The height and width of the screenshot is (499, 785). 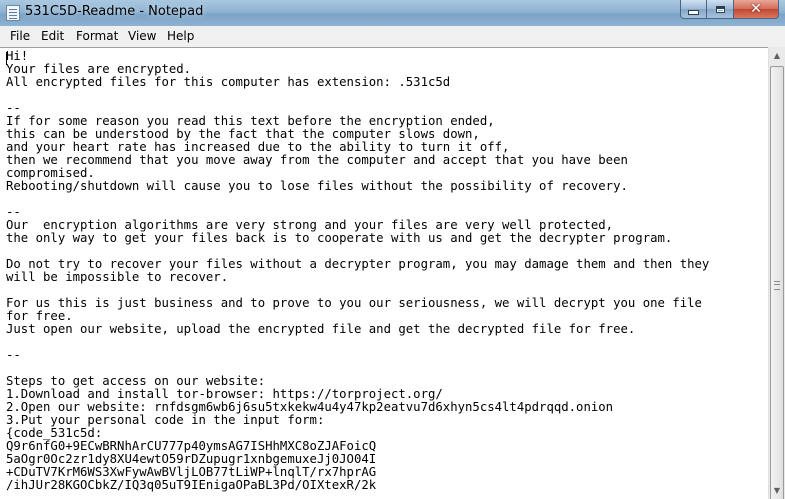 What do you see at coordinates (114, 11) in the screenshot?
I see `window-title: 531C5D-Readme - Notepad` at bounding box center [114, 11].